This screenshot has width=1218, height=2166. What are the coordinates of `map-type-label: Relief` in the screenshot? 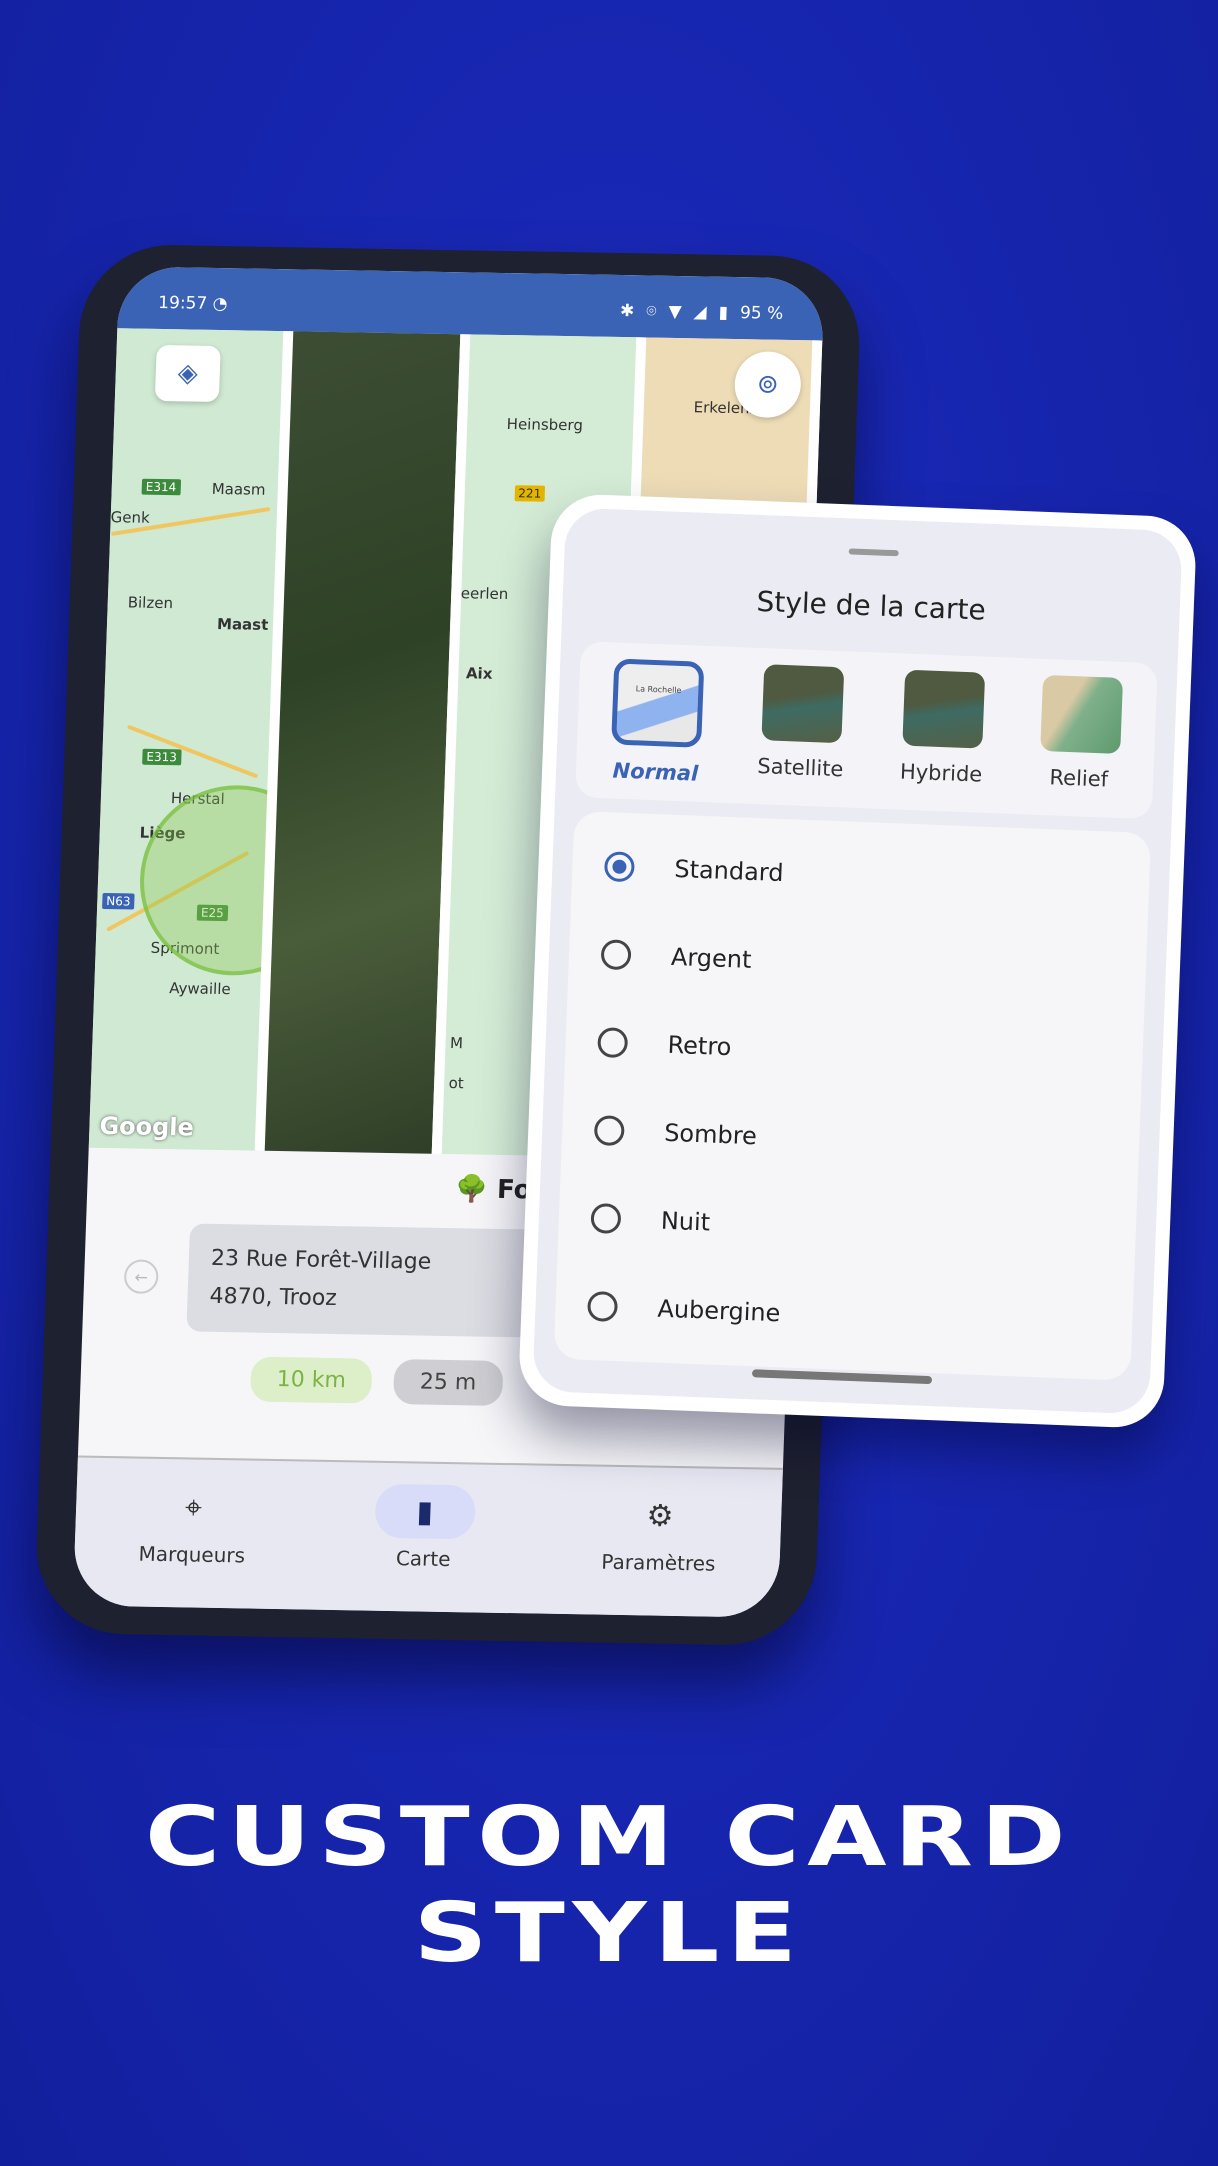 It's located at (1079, 778).